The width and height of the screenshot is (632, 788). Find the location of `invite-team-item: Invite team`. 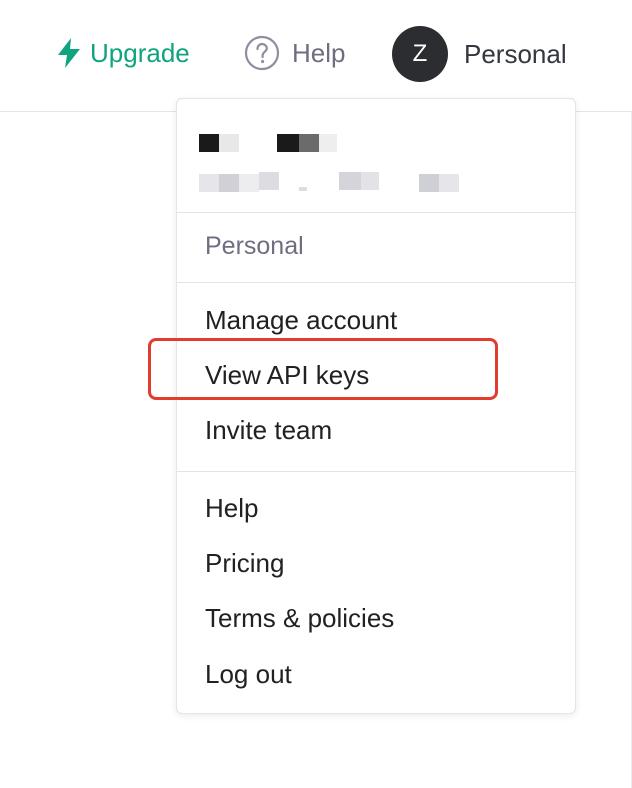

invite-team-item: Invite team is located at coordinates (268, 430).